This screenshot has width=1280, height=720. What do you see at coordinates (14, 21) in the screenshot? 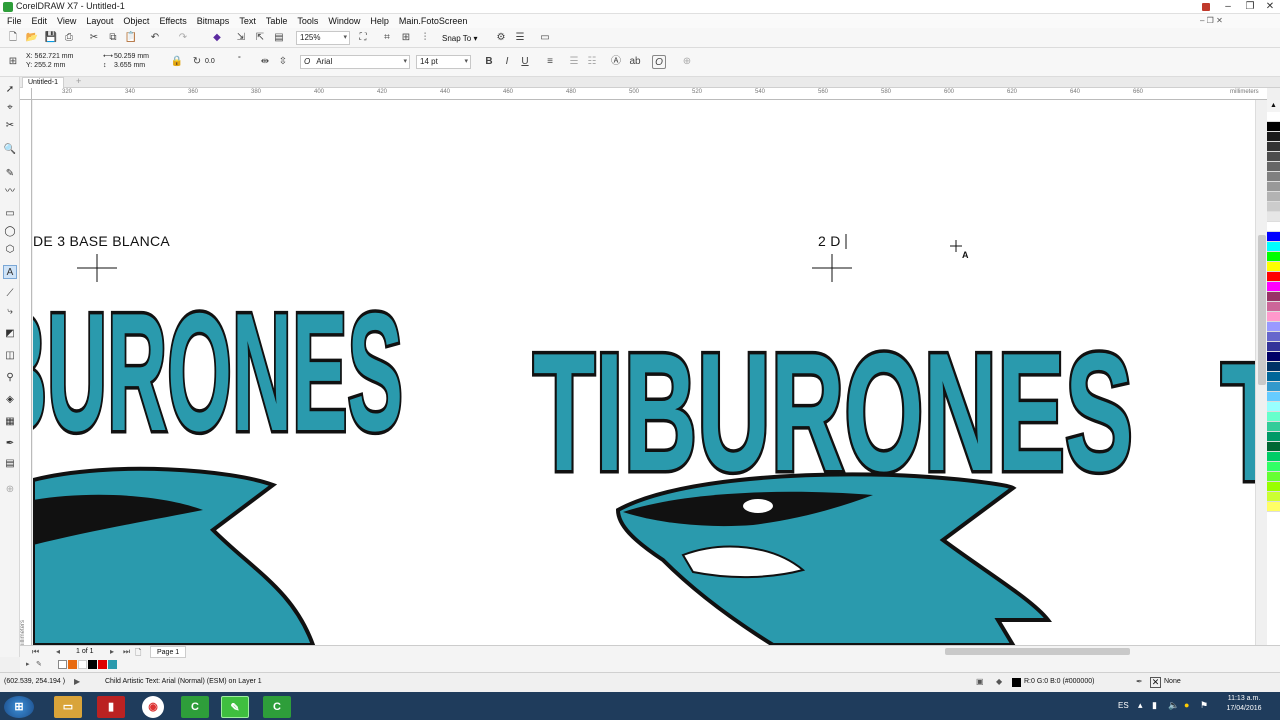
I see `menu-item-file: File` at bounding box center [14, 21].